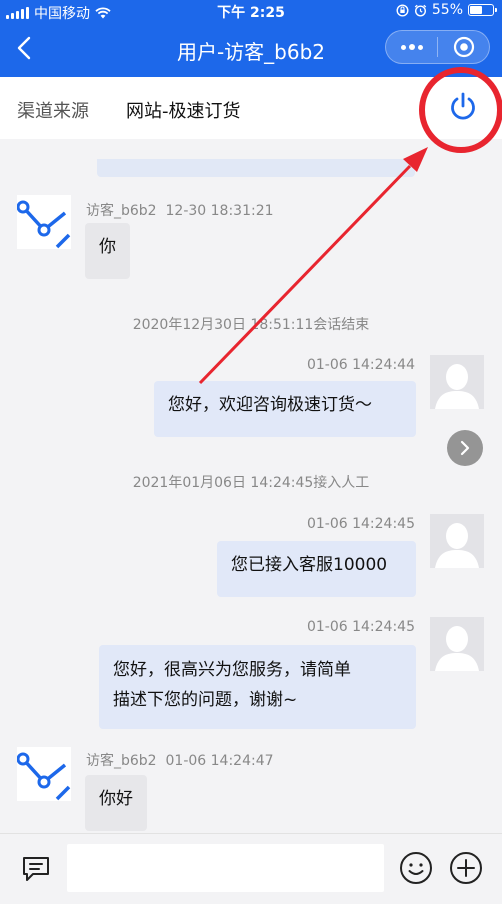  I want to click on system-notice: 2020年12月30日 18:51:11会话结束, so click(251, 325).